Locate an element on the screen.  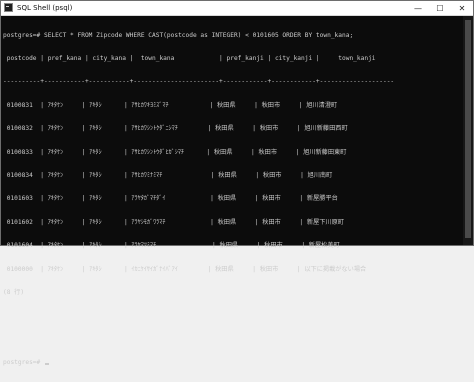
minimize-button: — is located at coordinates (418, 8).